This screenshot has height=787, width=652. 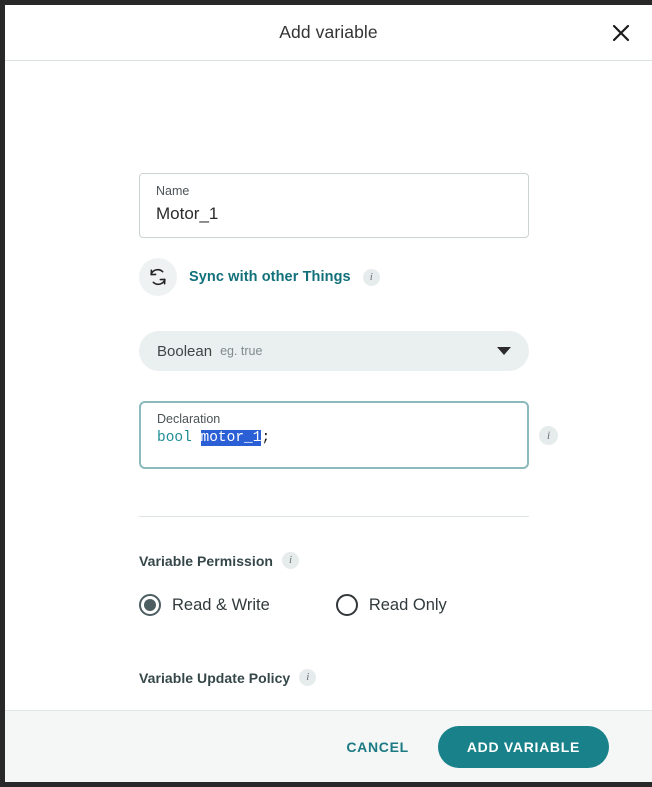 What do you see at coordinates (189, 419) in the screenshot?
I see `declaration-label: Declaration` at bounding box center [189, 419].